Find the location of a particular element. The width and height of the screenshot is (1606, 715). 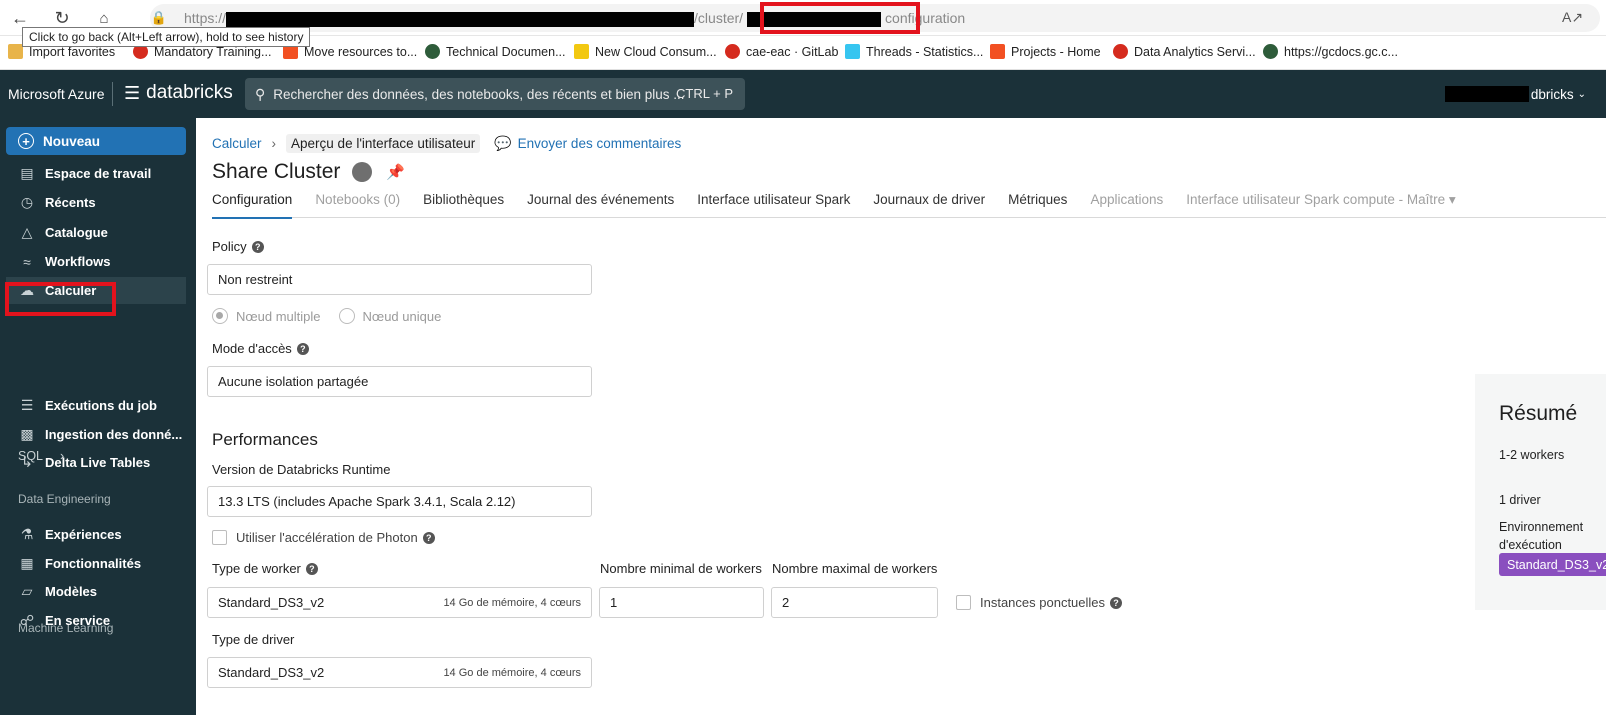

tab-notebooks-0: Notebooks (0) is located at coordinates (357, 205).